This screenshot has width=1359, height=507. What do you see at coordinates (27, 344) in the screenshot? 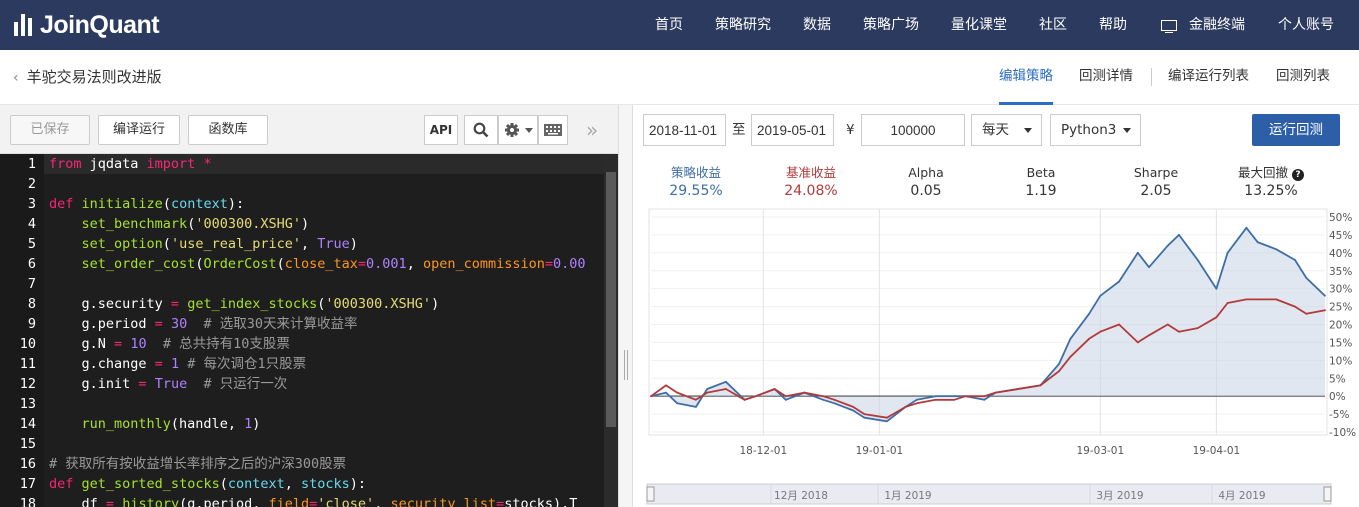
I see `line-number: 10` at bounding box center [27, 344].